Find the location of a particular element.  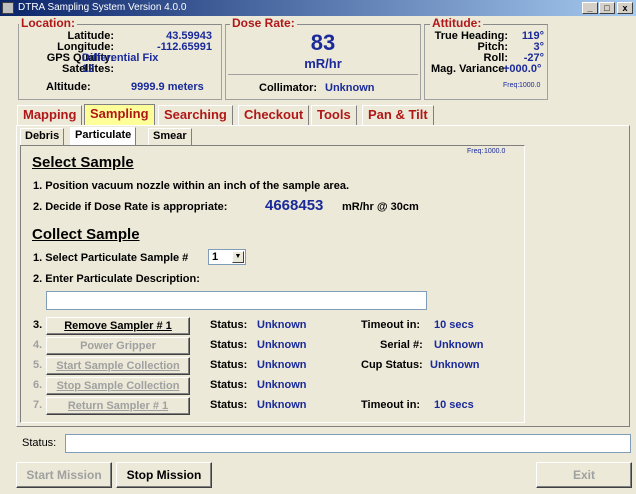

action-4-number: 4. is located at coordinates (38, 345).